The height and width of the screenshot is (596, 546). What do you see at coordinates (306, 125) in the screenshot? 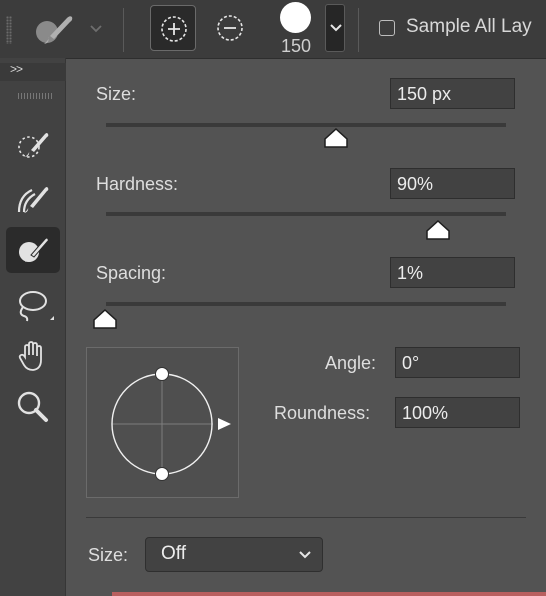
I see `size-slider-track` at bounding box center [306, 125].